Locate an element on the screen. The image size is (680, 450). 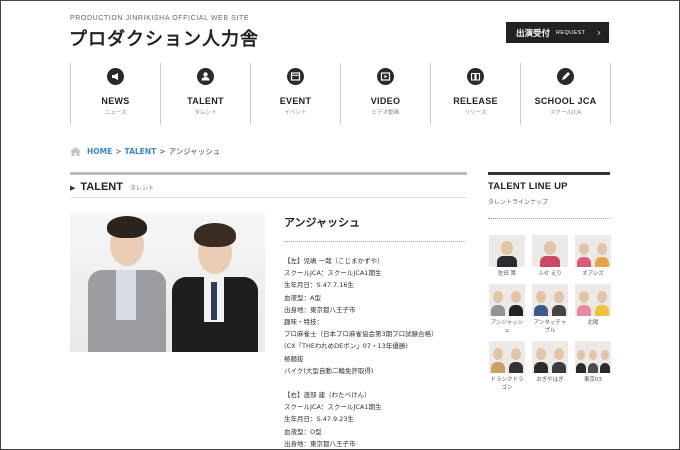
pencil-icon is located at coordinates (565, 76).